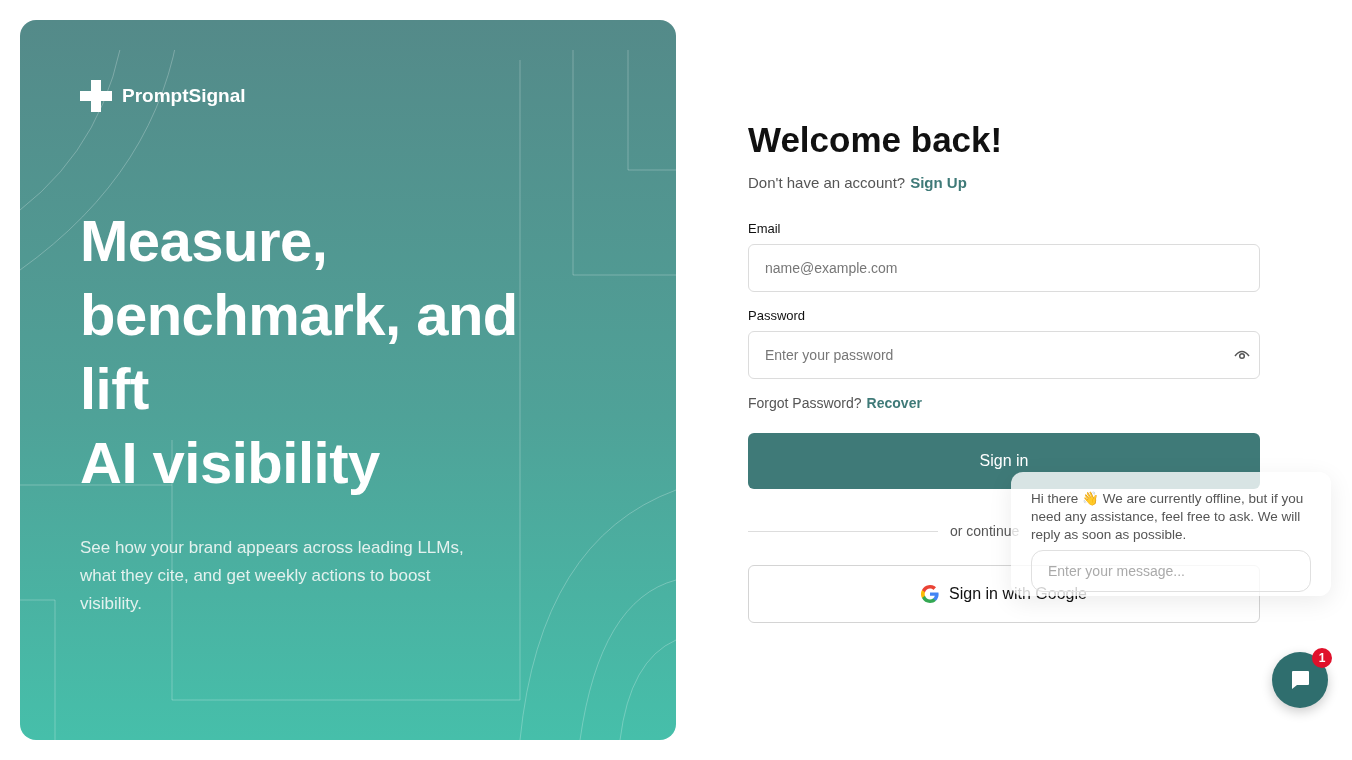 The image size is (1352, 760). I want to click on sign-up-link: Sign Up, so click(938, 182).